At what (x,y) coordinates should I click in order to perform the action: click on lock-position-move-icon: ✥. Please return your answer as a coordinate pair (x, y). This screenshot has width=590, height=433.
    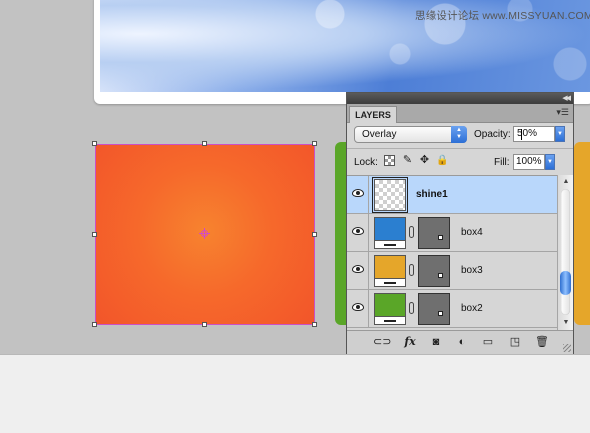
    Looking at the image, I should click on (424, 160).